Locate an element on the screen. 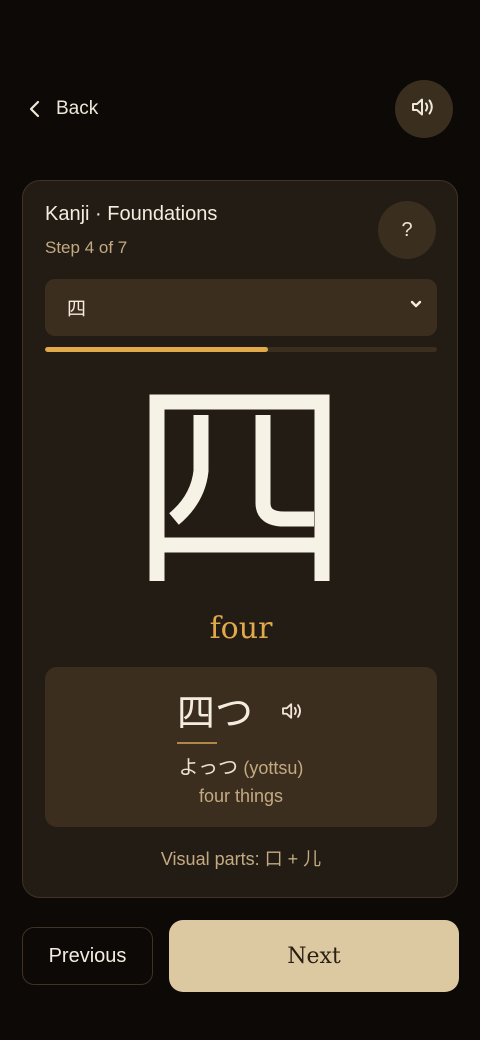  kanji-select: 四 is located at coordinates (241, 307).